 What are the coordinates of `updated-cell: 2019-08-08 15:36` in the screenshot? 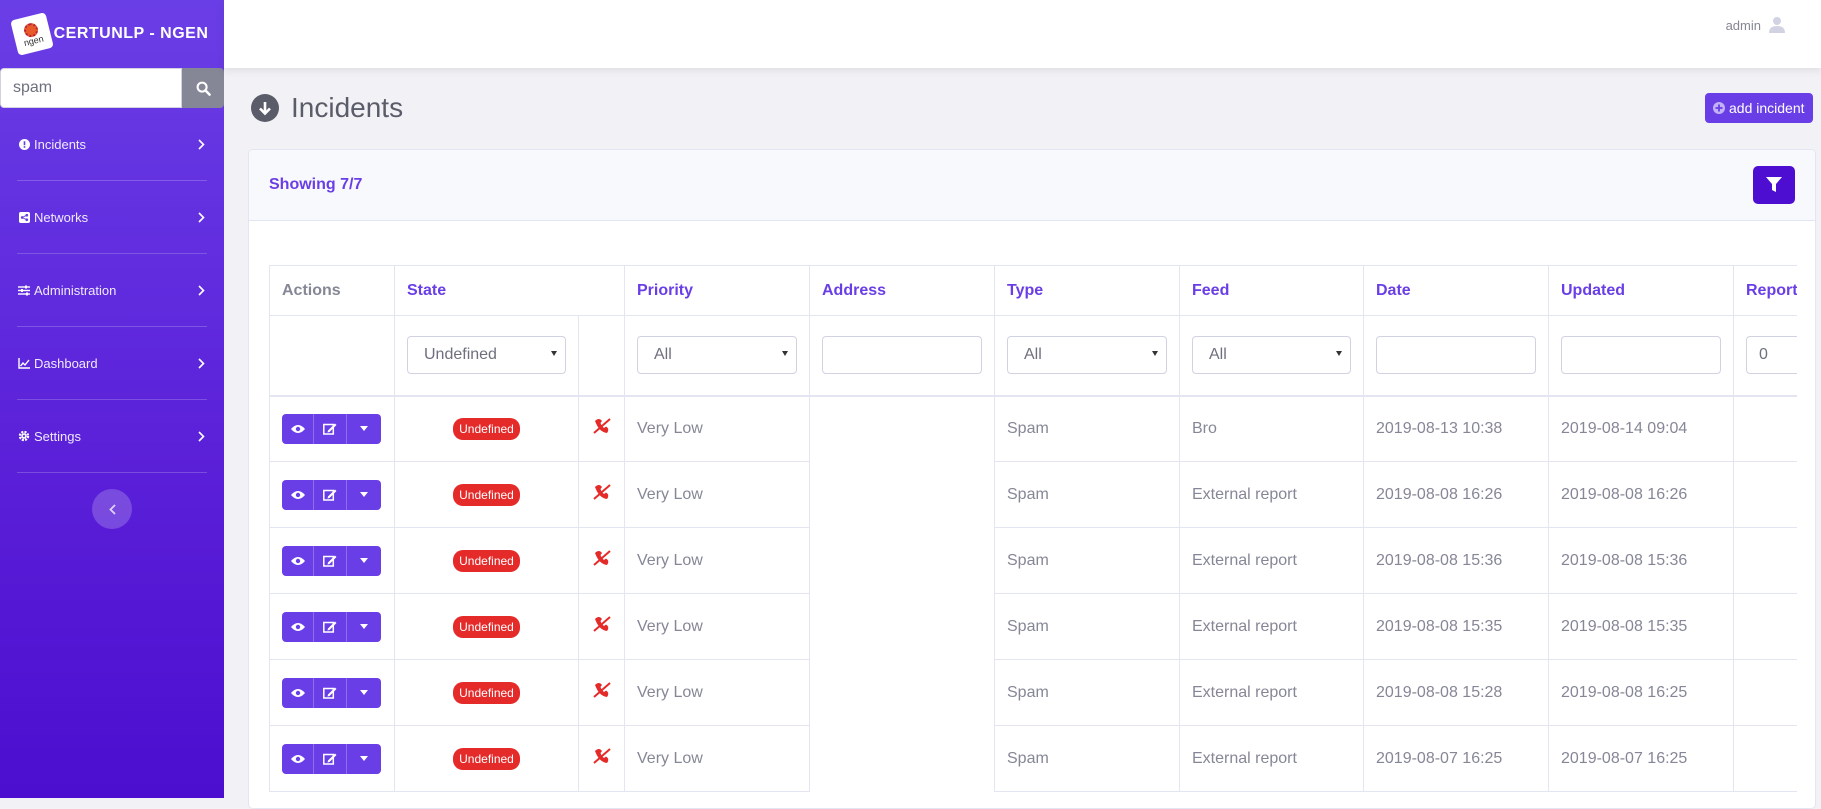 It's located at (1641, 560).